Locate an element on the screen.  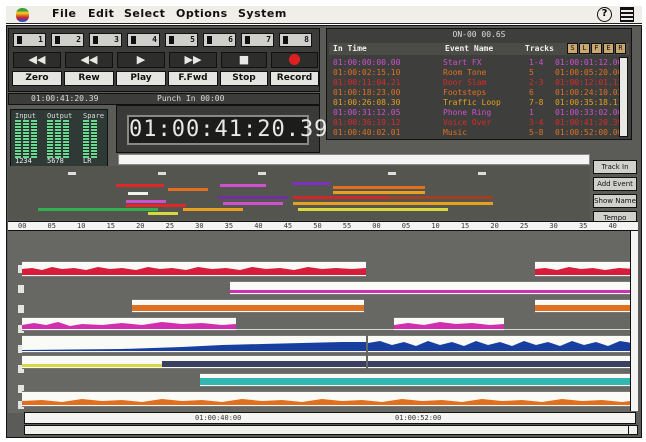
track-arm-button-3: 3 is located at coordinates (105, 40).